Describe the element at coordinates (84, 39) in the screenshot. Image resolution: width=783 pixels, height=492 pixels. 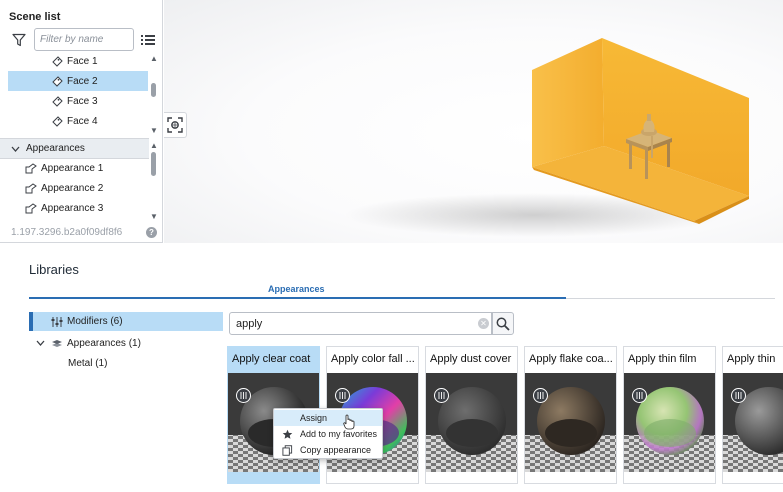
I see `filter-by-name-input` at that location.